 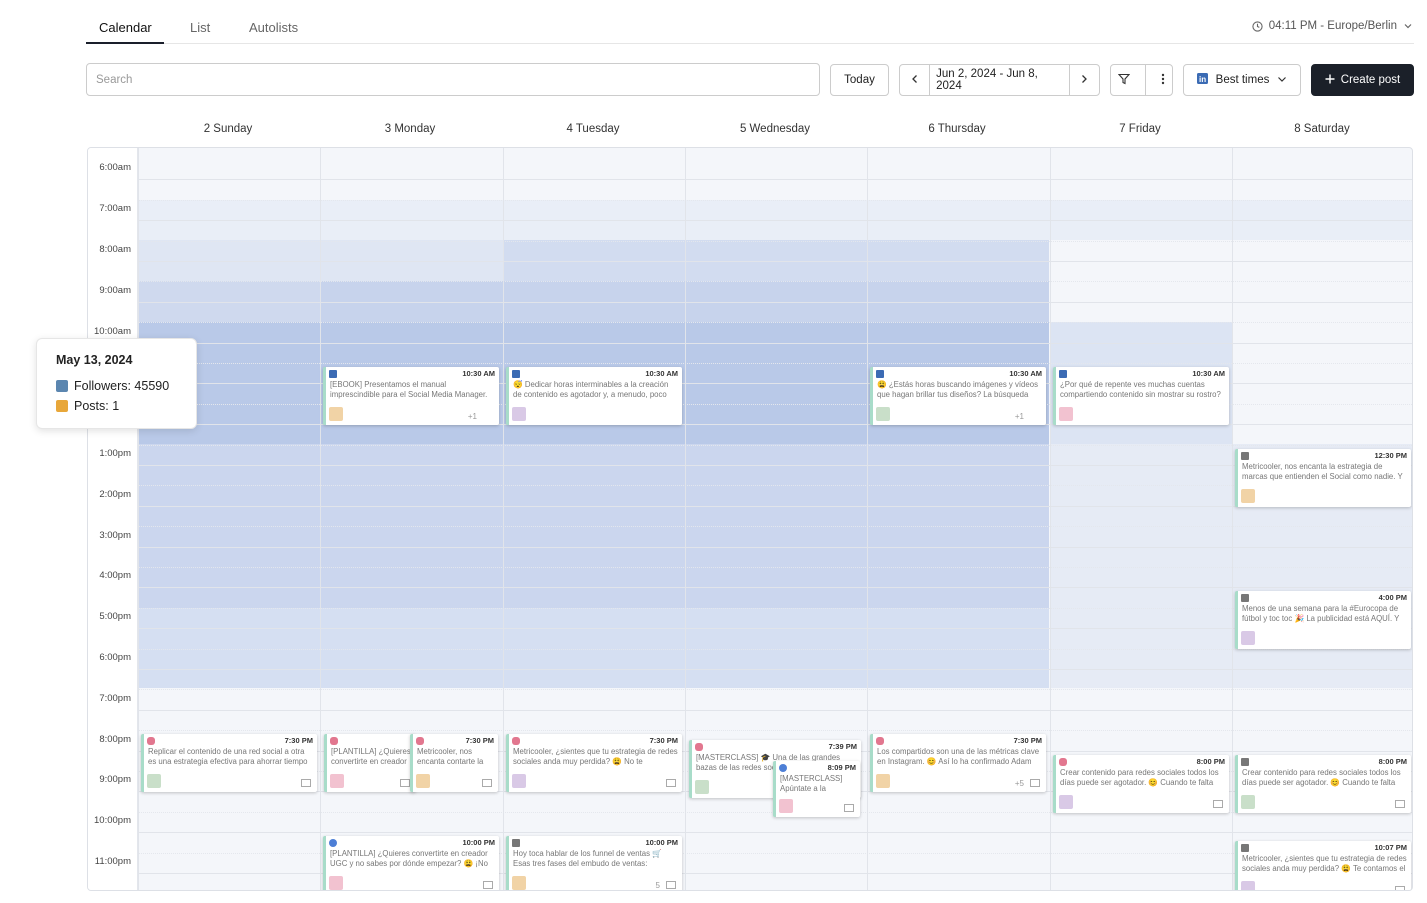 I want to click on tab-autolists: Autolists, so click(x=273, y=27).